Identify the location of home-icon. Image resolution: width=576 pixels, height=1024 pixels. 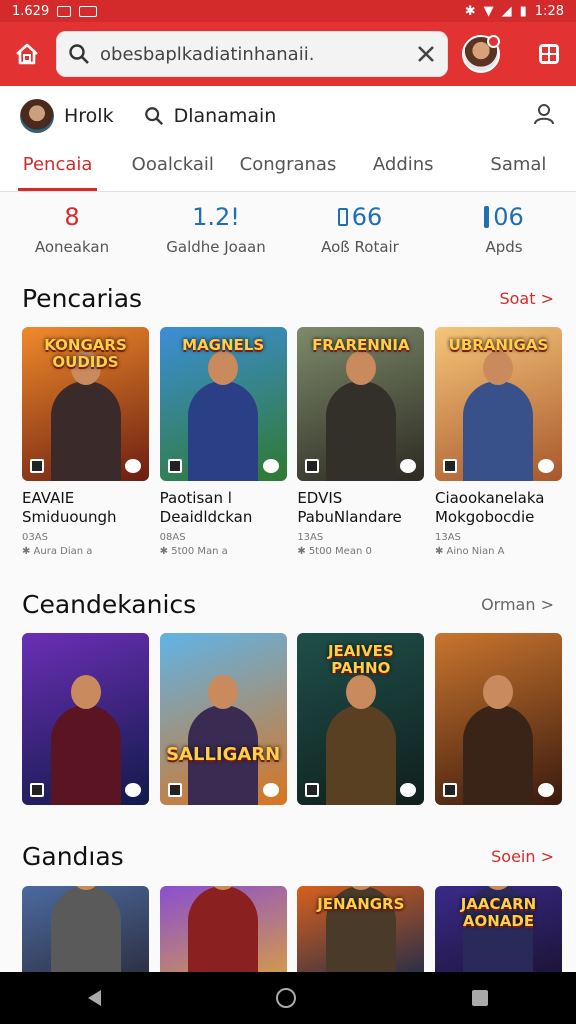
(27, 54).